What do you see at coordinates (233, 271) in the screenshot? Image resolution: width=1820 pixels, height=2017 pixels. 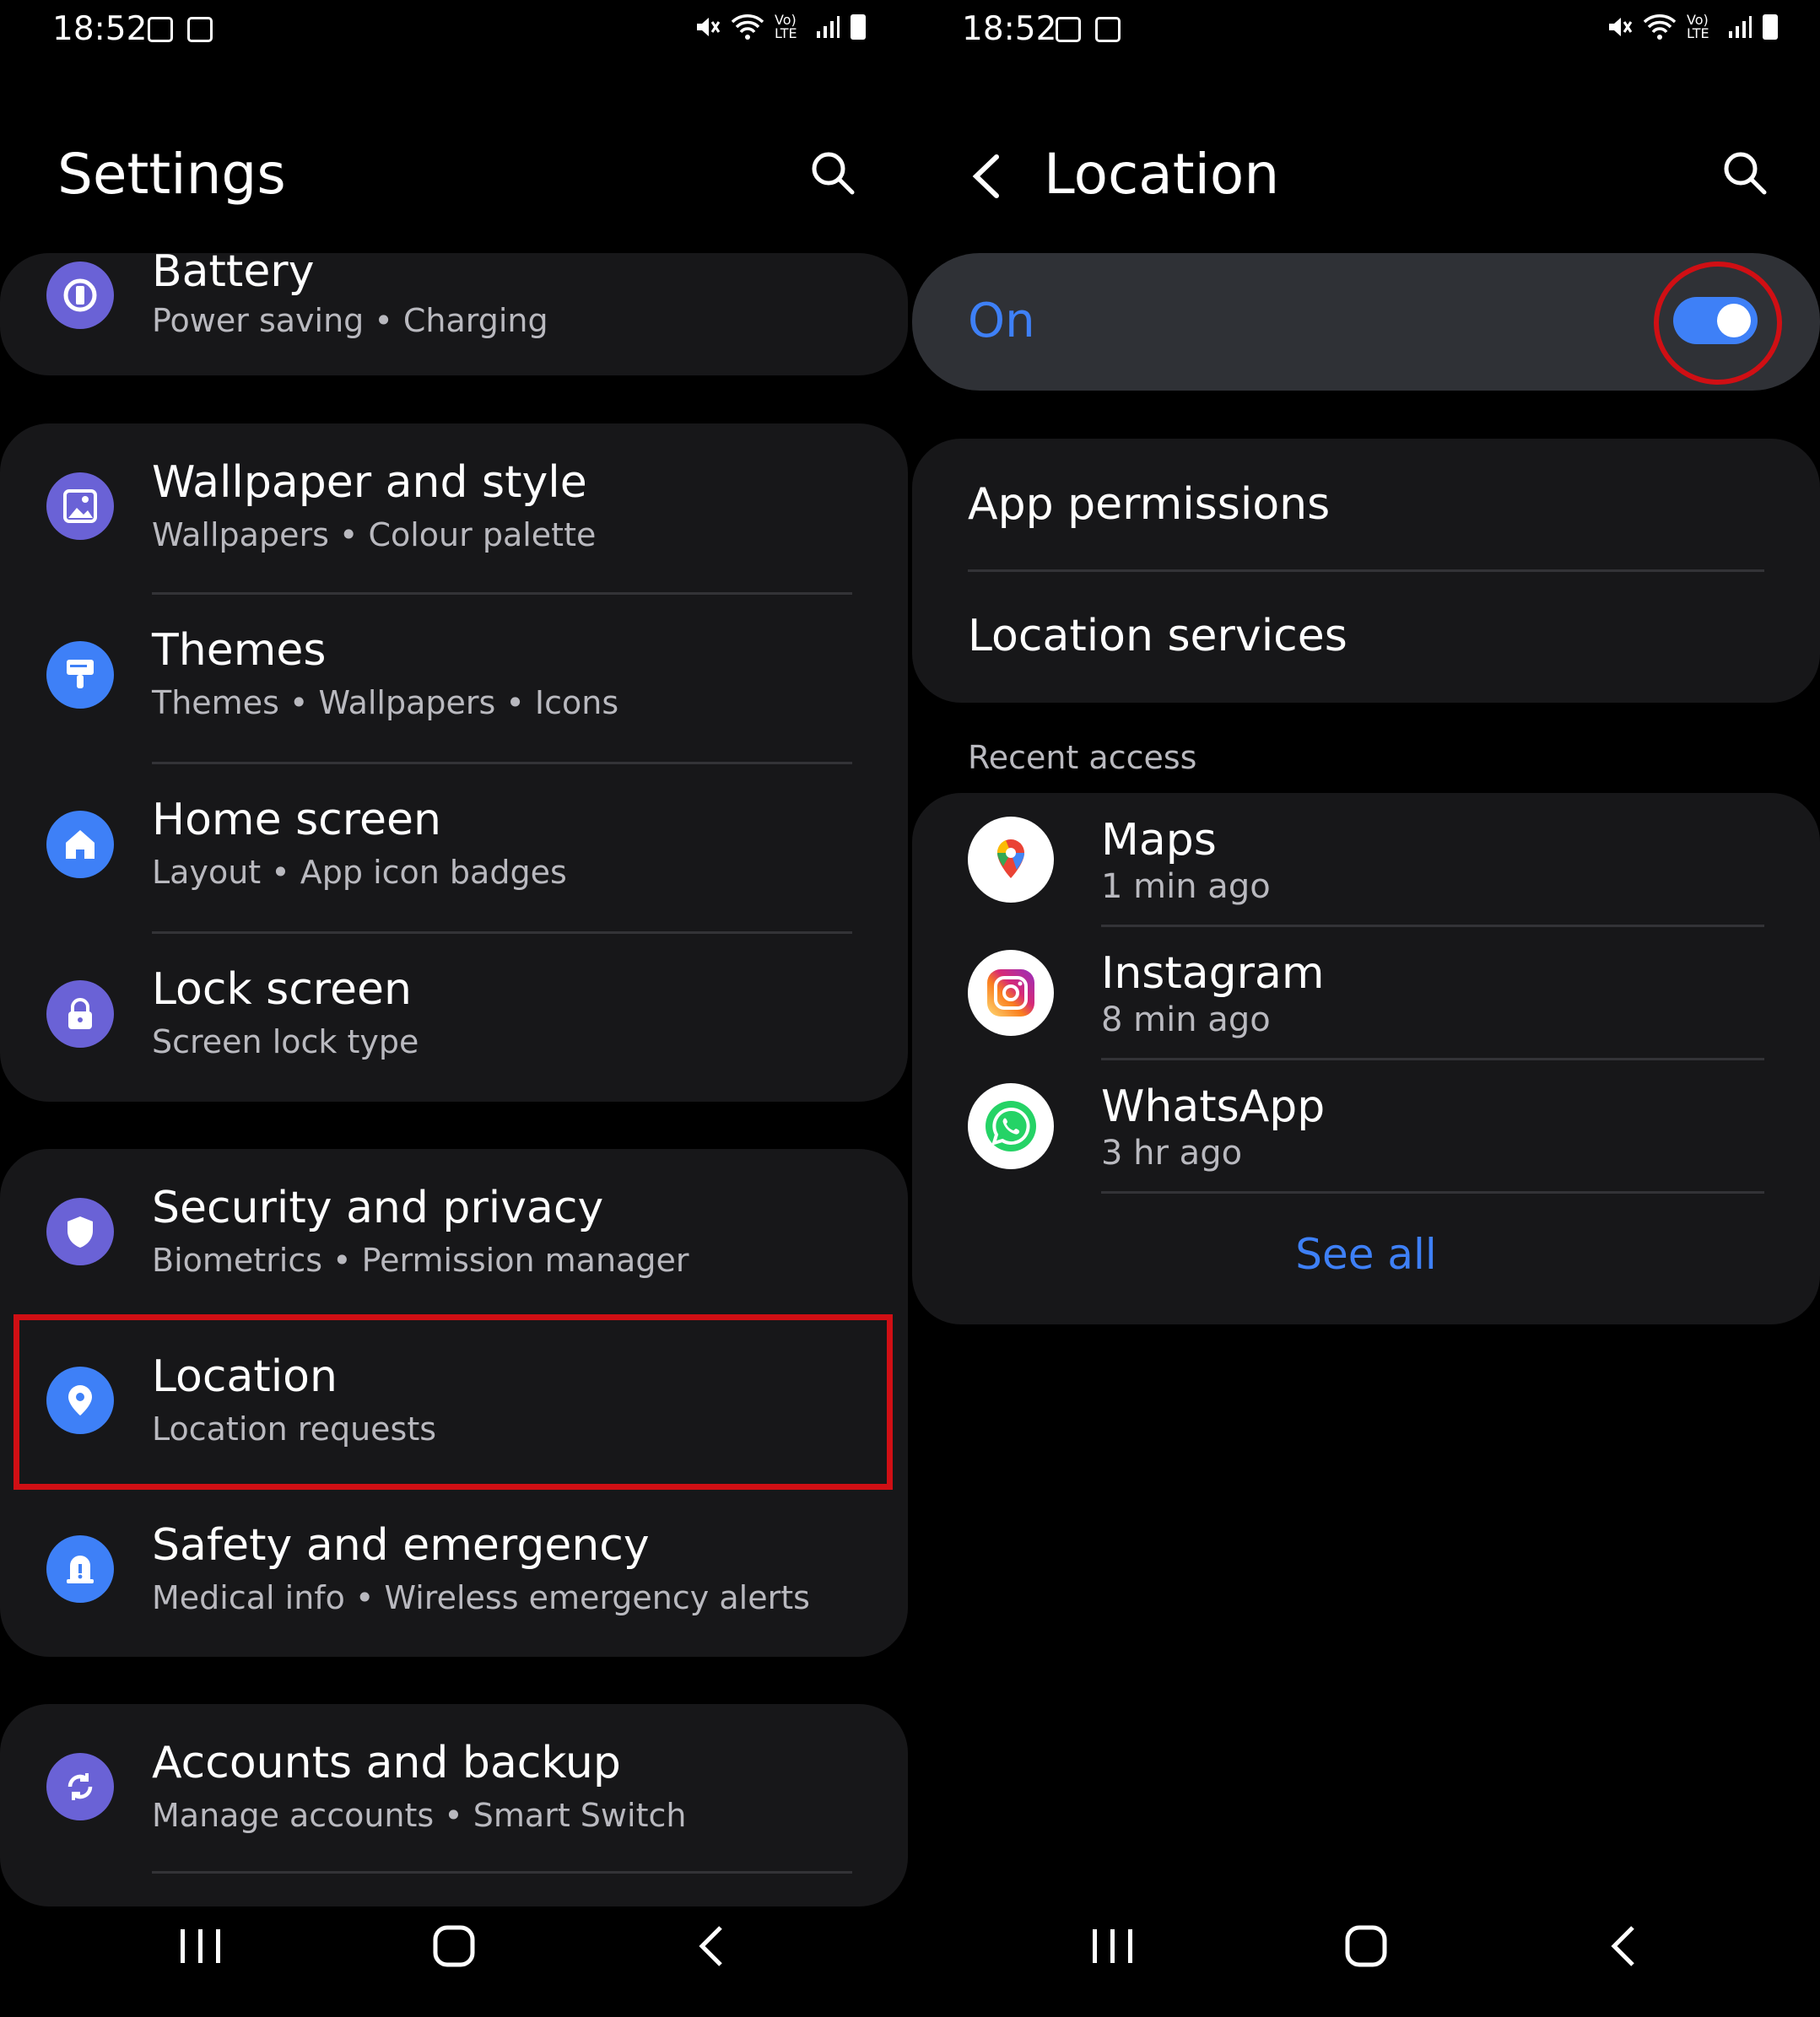 I see `item-title: Battery` at bounding box center [233, 271].